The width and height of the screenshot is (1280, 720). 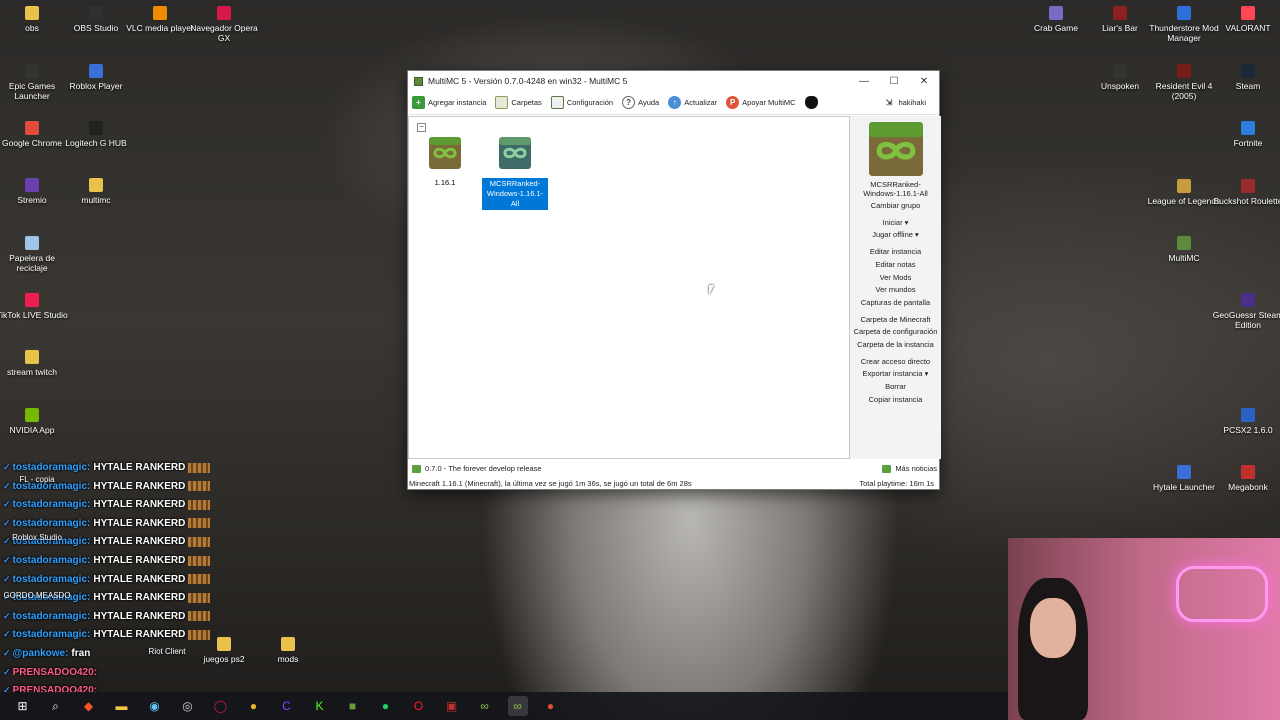 I want to click on desktop-shortcut-label: obs, so click(x=32, y=28).